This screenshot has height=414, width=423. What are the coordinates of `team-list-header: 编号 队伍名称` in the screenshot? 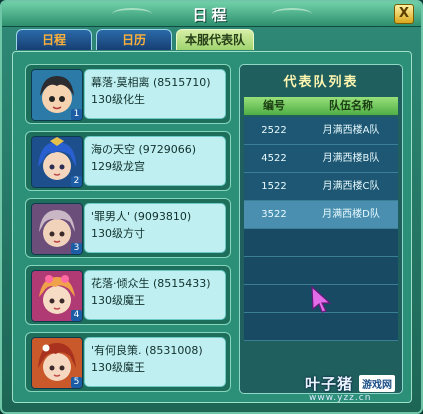 It's located at (321, 106).